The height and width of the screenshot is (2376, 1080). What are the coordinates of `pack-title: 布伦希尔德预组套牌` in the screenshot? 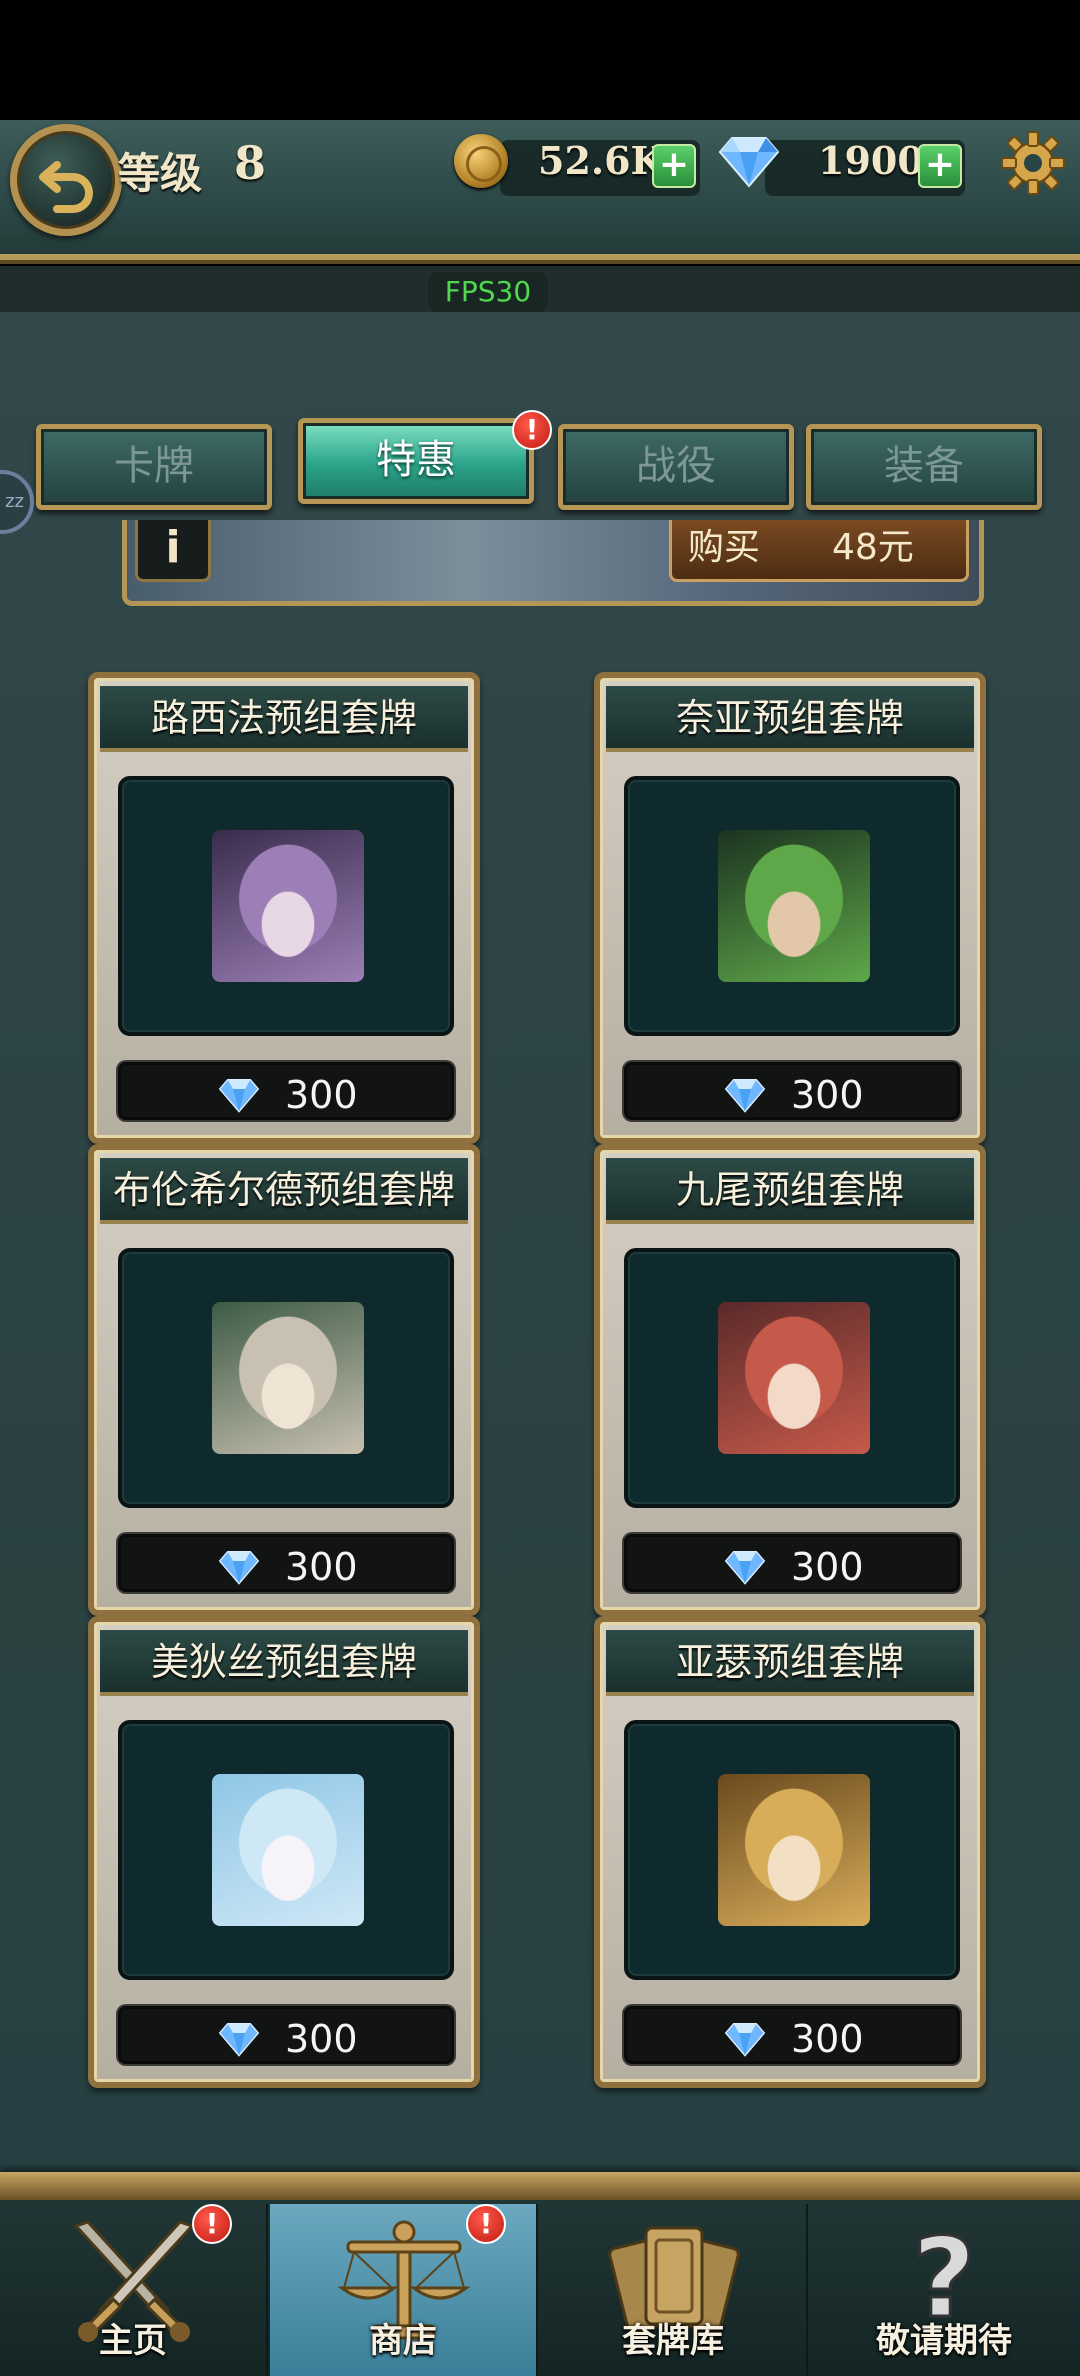 It's located at (284, 1191).